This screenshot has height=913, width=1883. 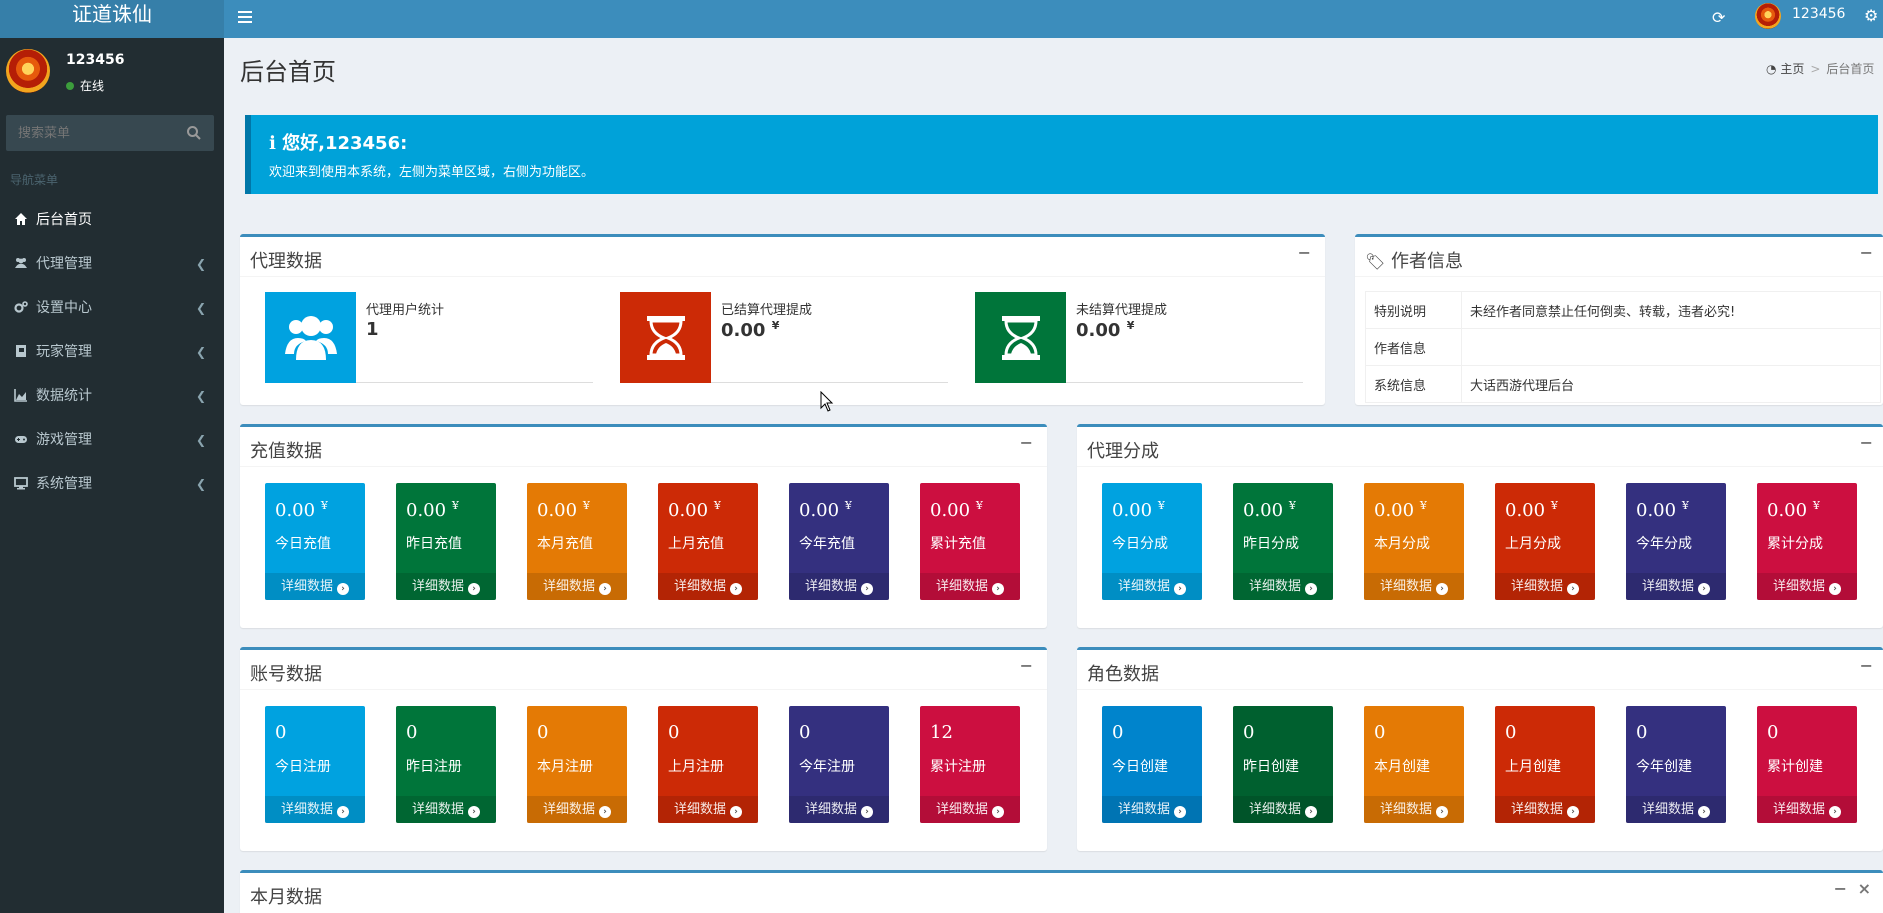 I want to click on callout-text: 欢迎来到使用本系统，左侧为菜单区域，右侧为功能区。, so click(x=432, y=172).